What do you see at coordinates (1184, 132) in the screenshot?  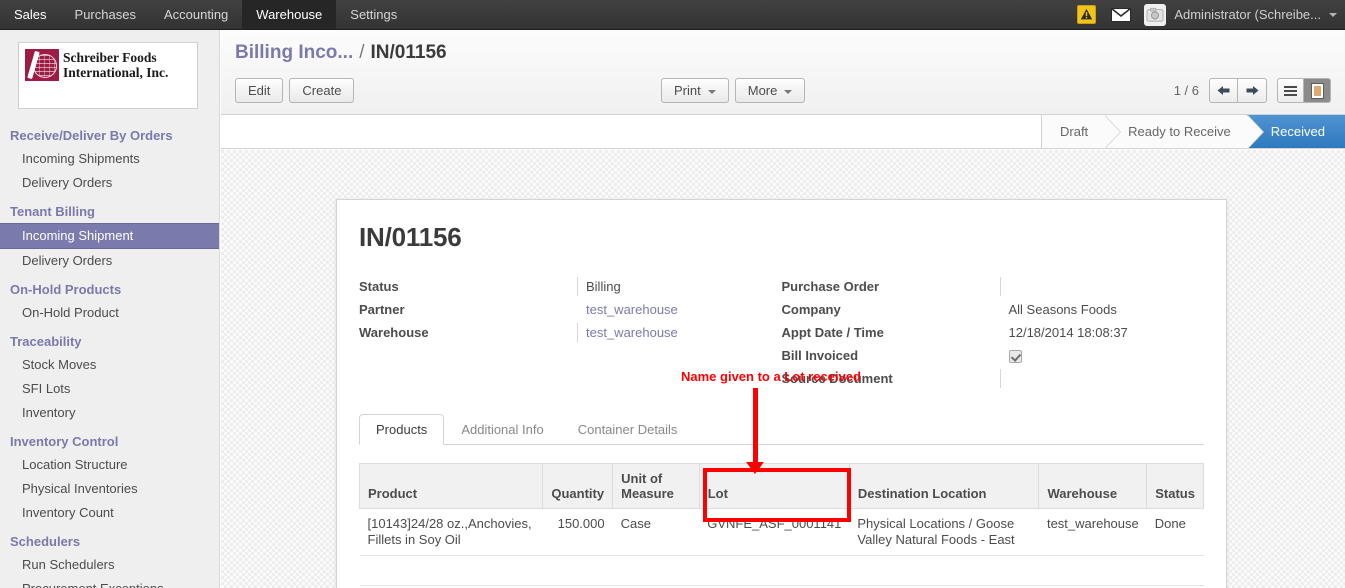 I see `status-step-ready-to-receive: Ready to Receive` at bounding box center [1184, 132].